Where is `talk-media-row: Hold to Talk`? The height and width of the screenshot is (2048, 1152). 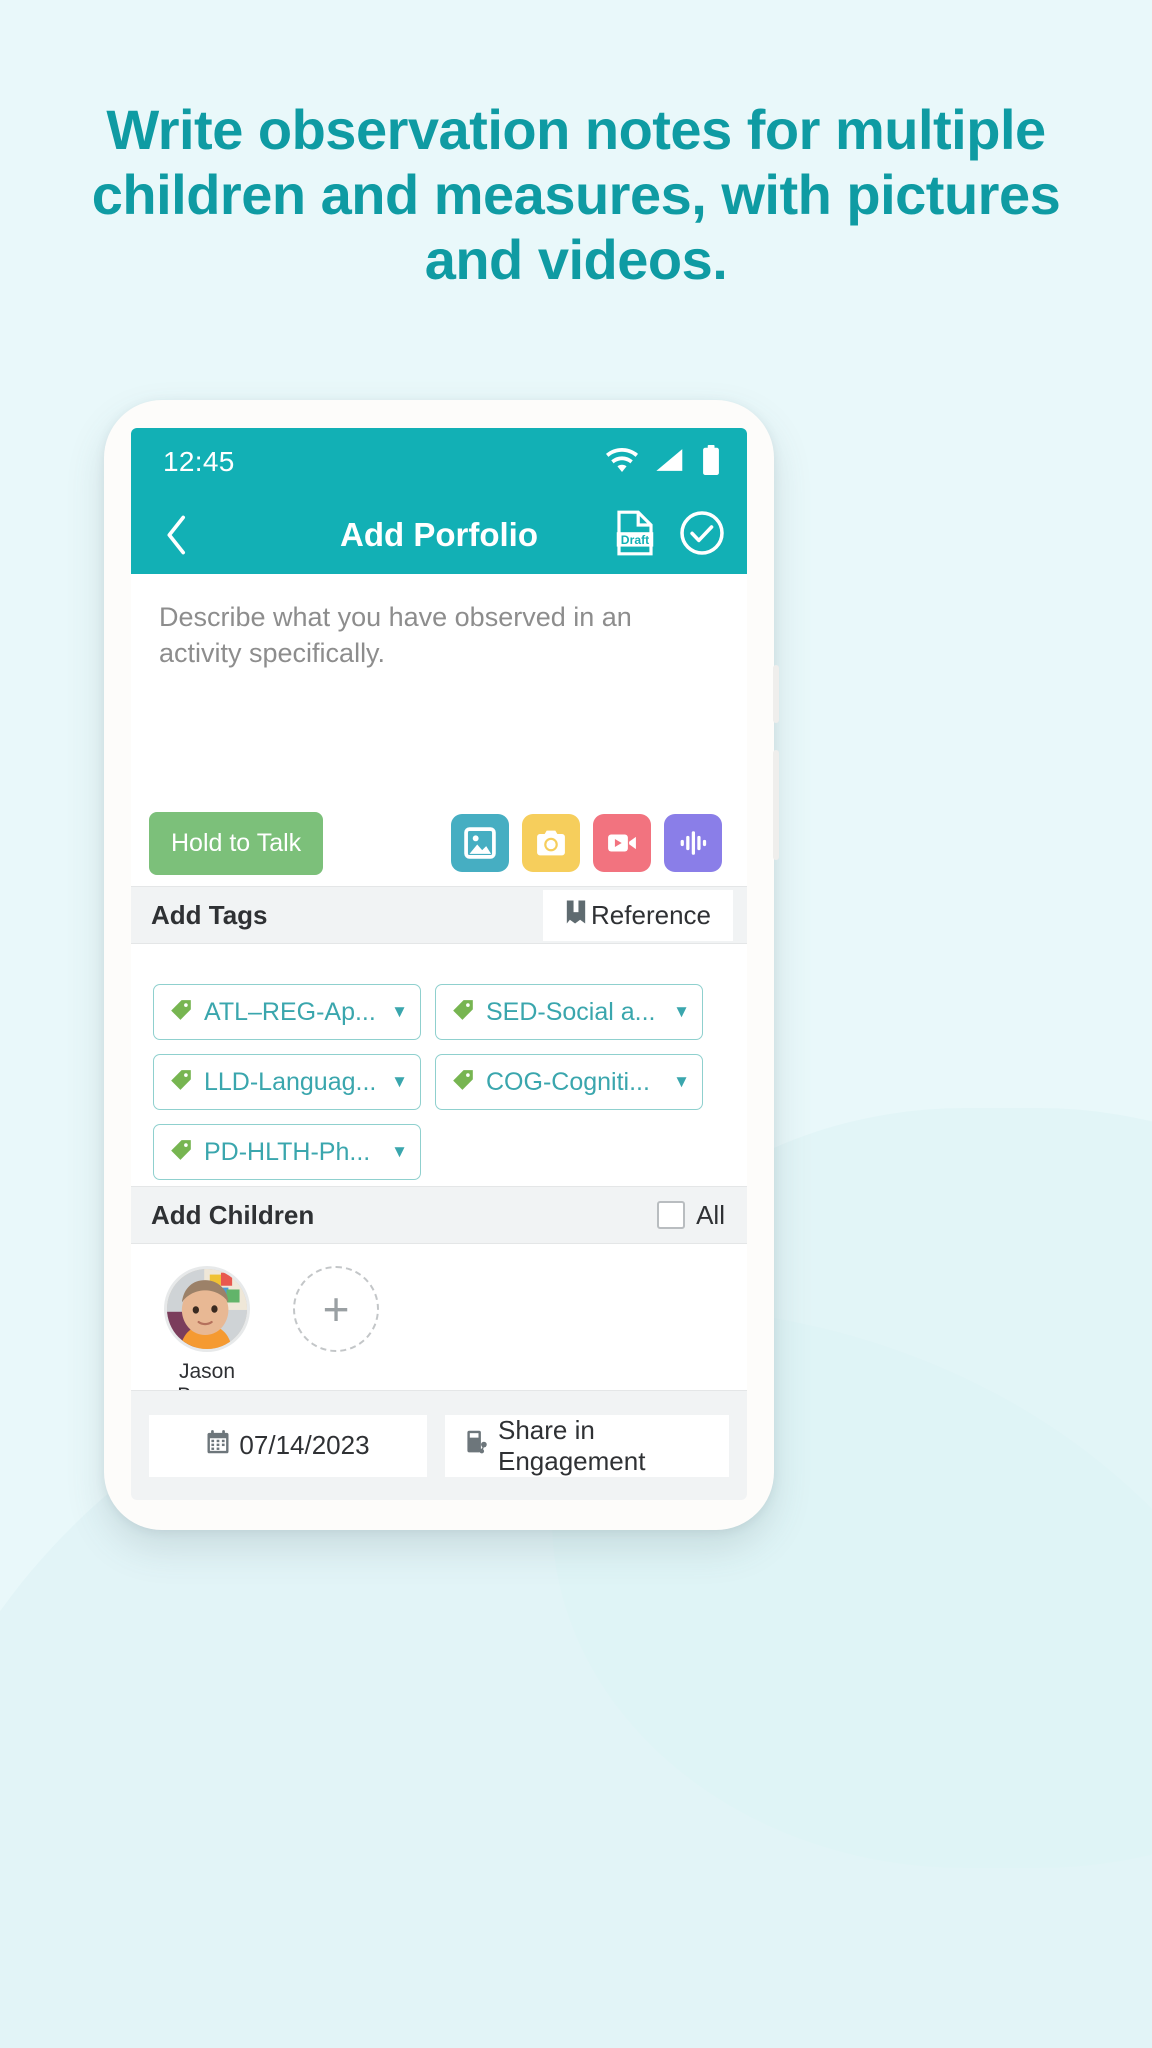 talk-media-row: Hold to Talk is located at coordinates (439, 843).